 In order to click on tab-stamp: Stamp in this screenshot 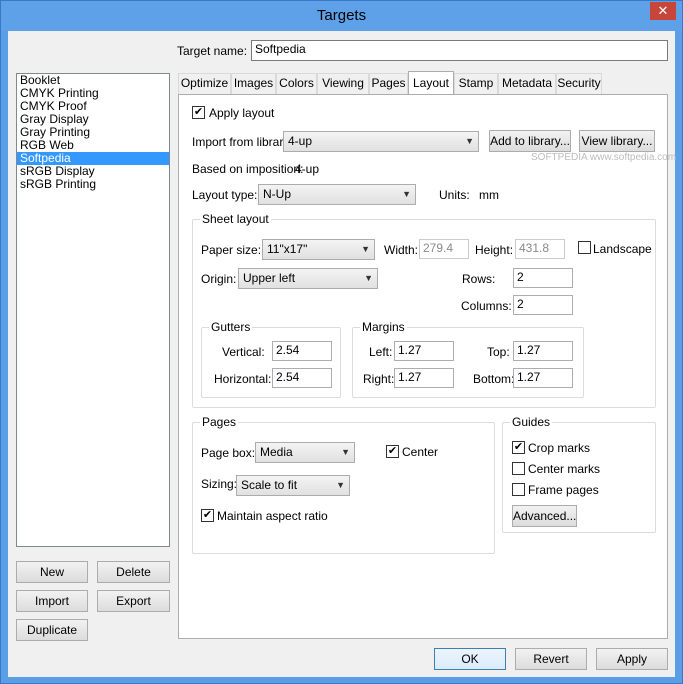, I will do `click(476, 83)`.